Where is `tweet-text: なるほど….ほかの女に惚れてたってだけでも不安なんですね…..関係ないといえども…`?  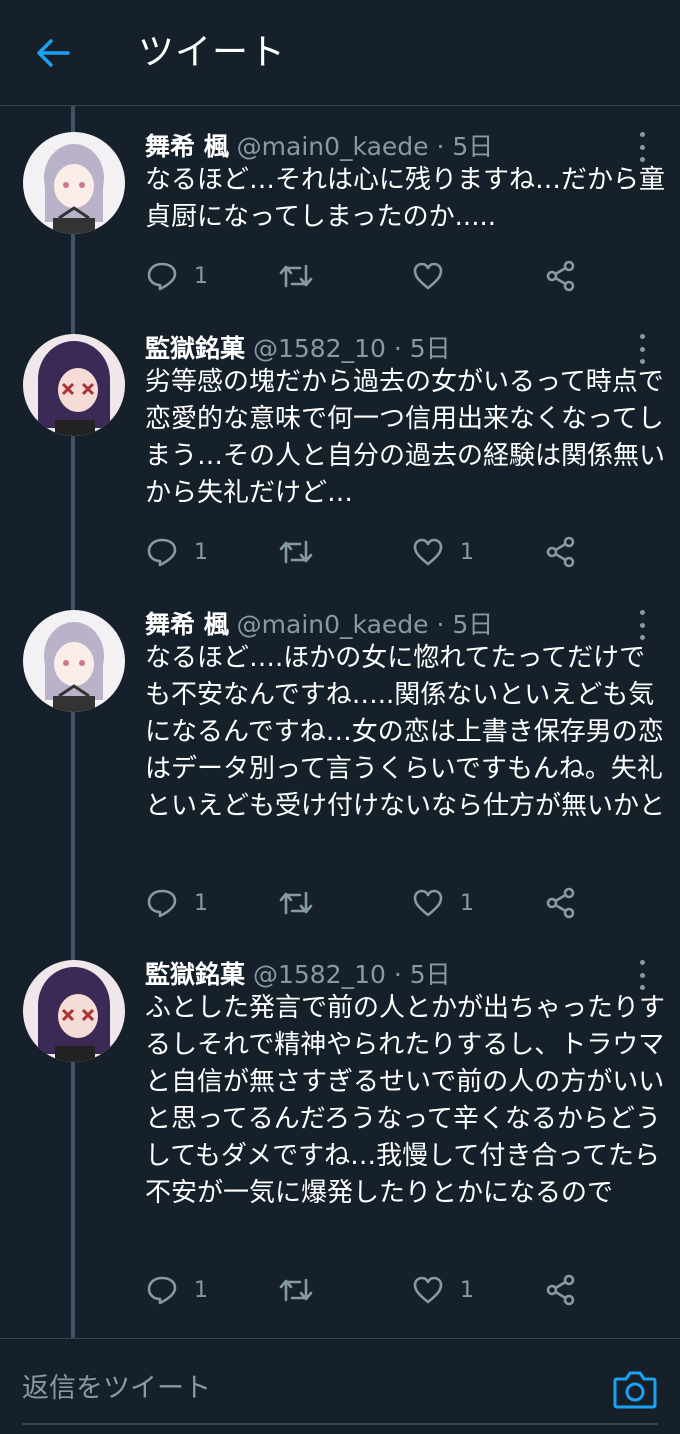 tweet-text: なるほど….ほかの女に惚れてたってだけでも不安なんですね…..関係ないといえども… is located at coordinates (405, 732).